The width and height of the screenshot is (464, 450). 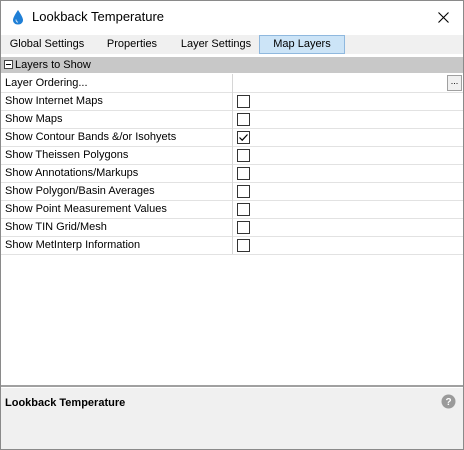 I want to click on tab-global-settings: Global Settings, so click(x=47, y=44).